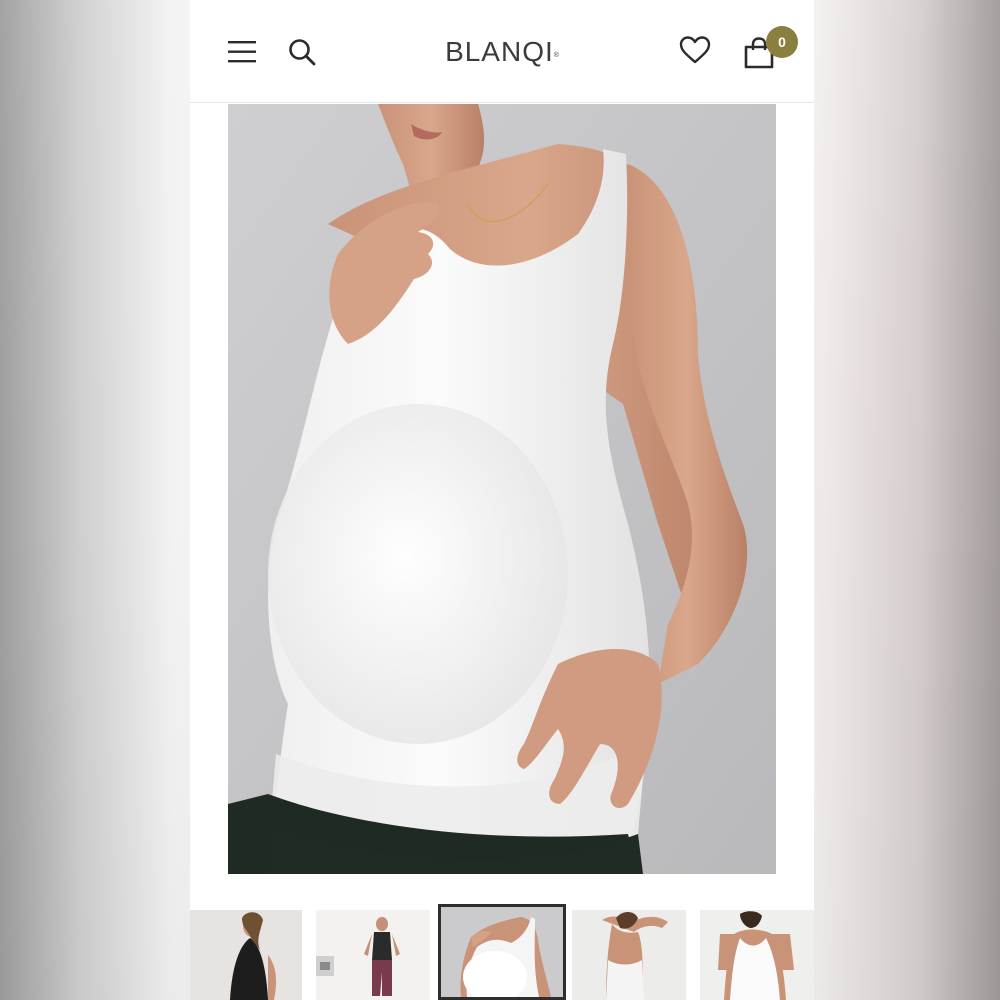 The width and height of the screenshot is (1000, 1000). I want to click on brand-logo: BLANQI®, so click(502, 52).